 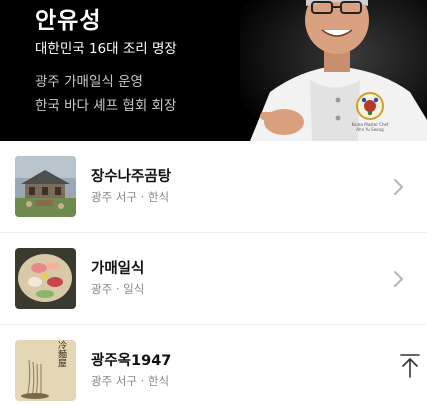 What do you see at coordinates (61, 354) in the screenshot?
I see `svg-text: 冷麵屋` at bounding box center [61, 354].